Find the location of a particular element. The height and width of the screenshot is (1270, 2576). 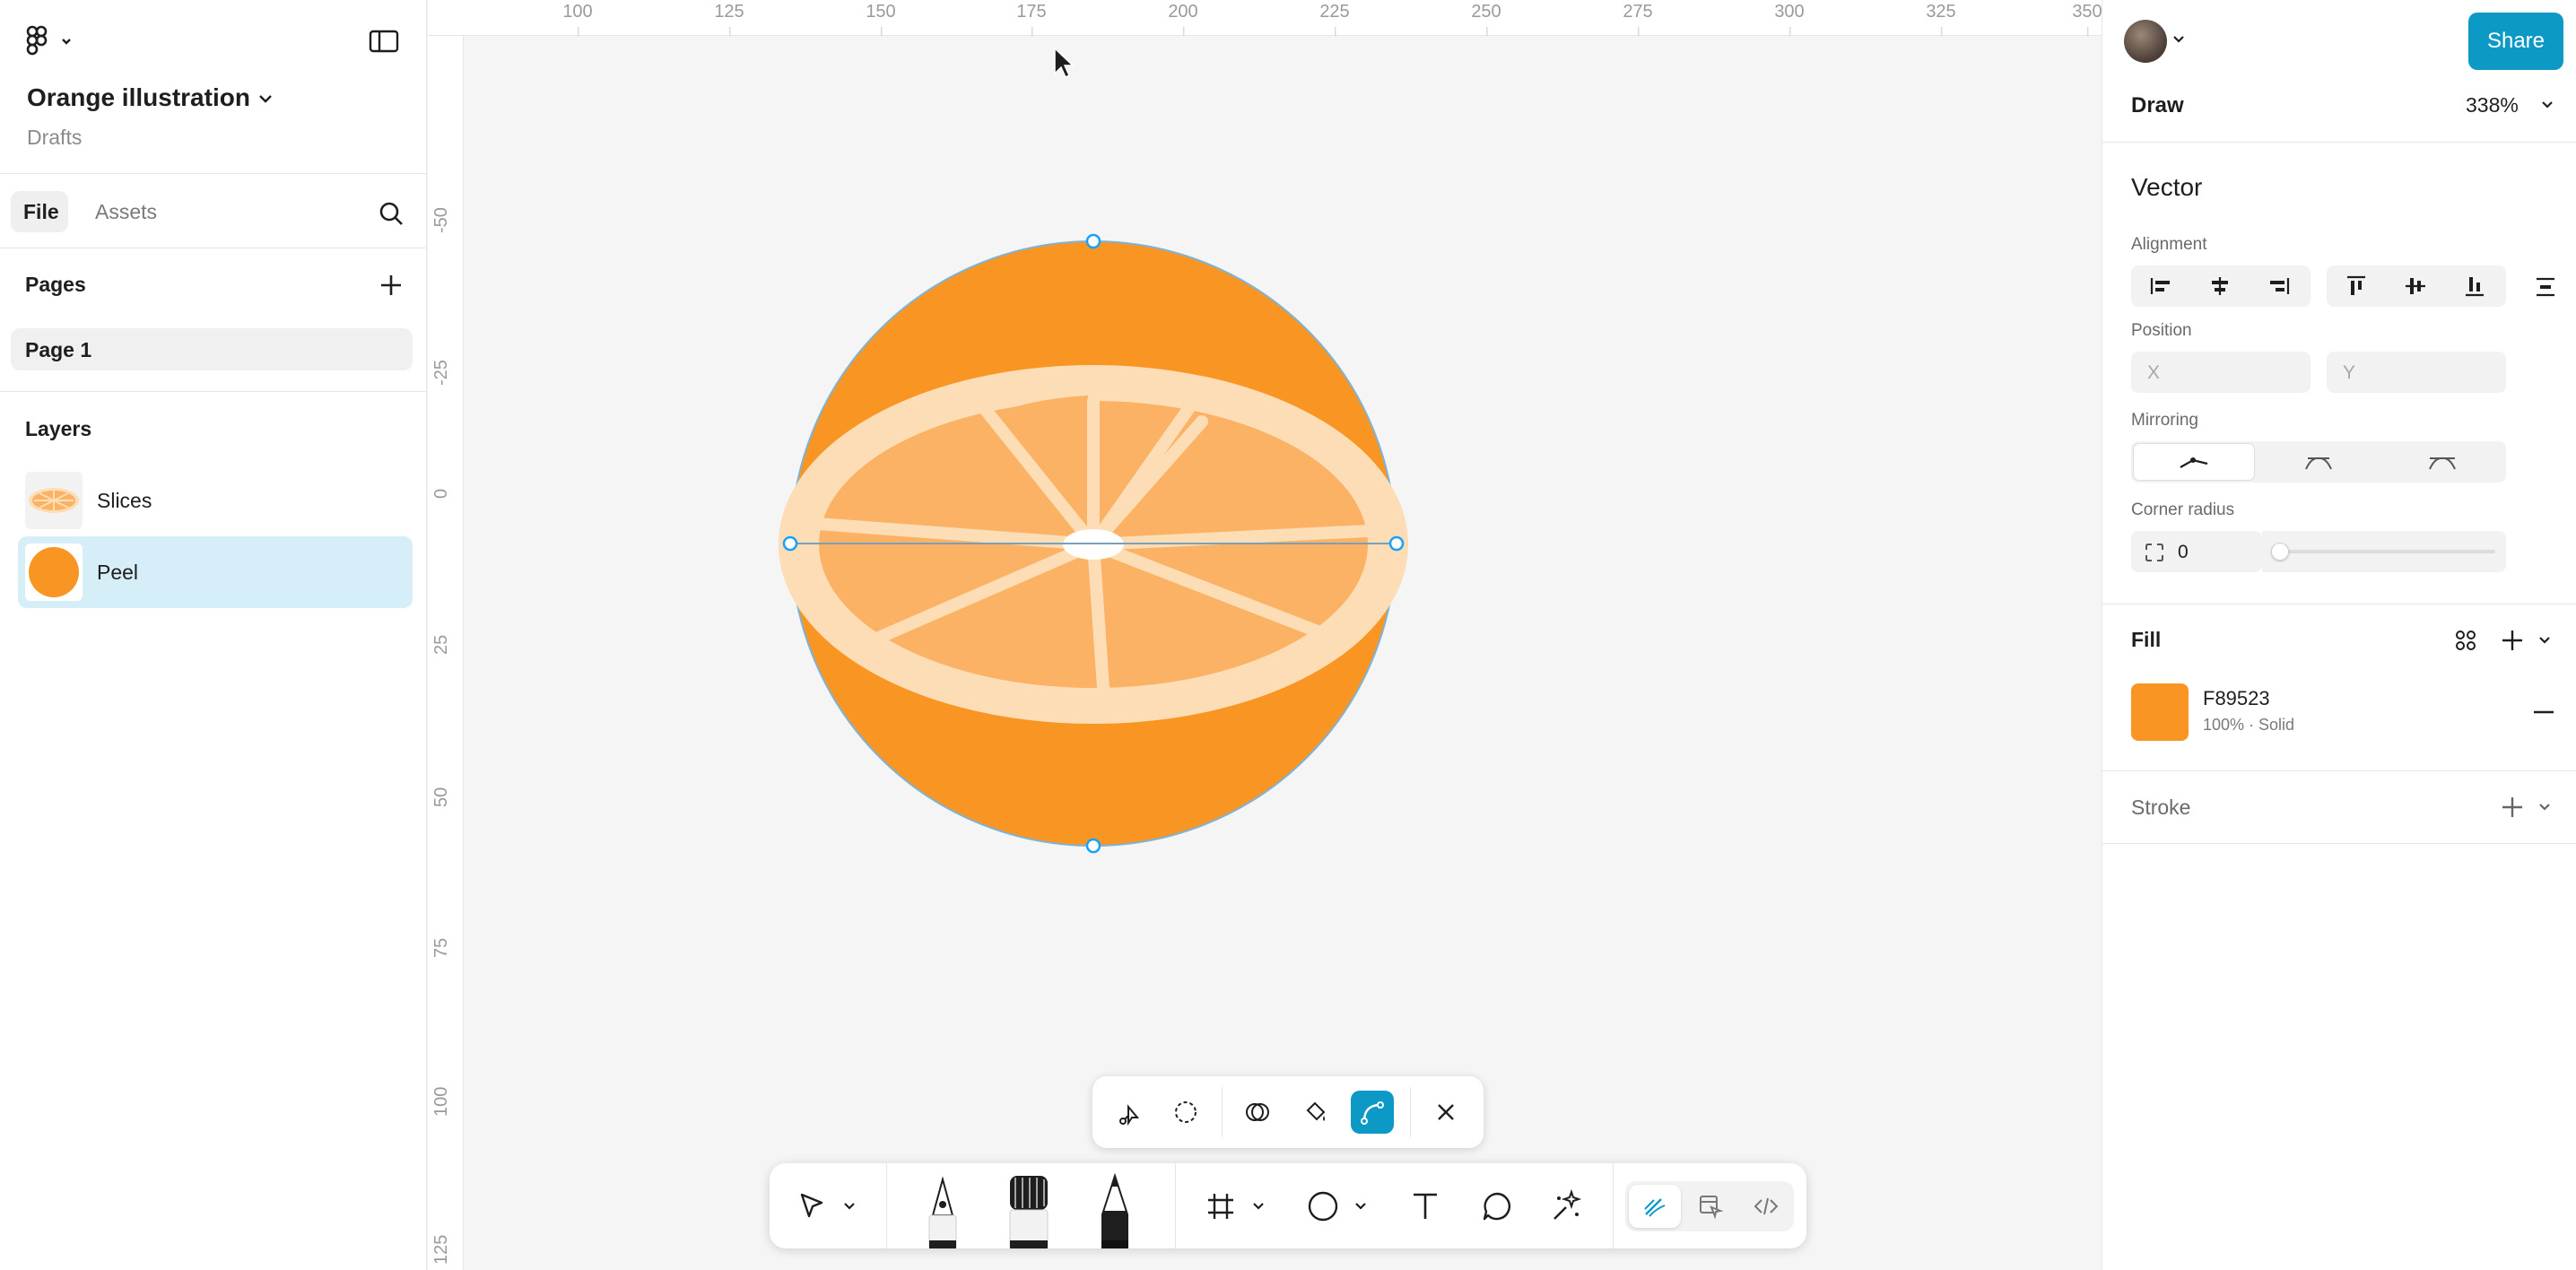

frame-tool-chevron is located at coordinates (1258, 1206).